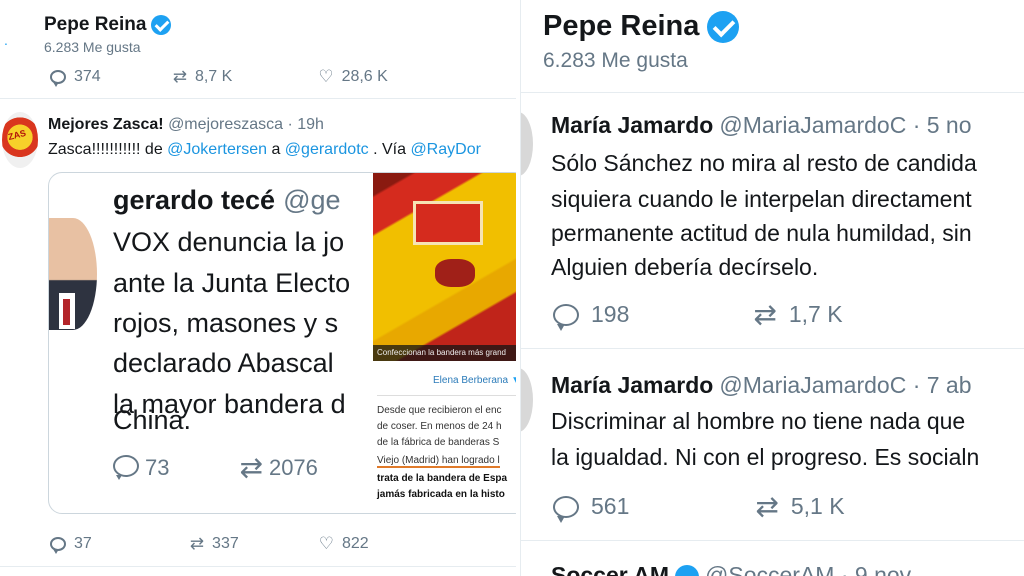 The image size is (1024, 576). I want to click on news-text-line: Viejo (Madrid) han logrado l, so click(438, 461).